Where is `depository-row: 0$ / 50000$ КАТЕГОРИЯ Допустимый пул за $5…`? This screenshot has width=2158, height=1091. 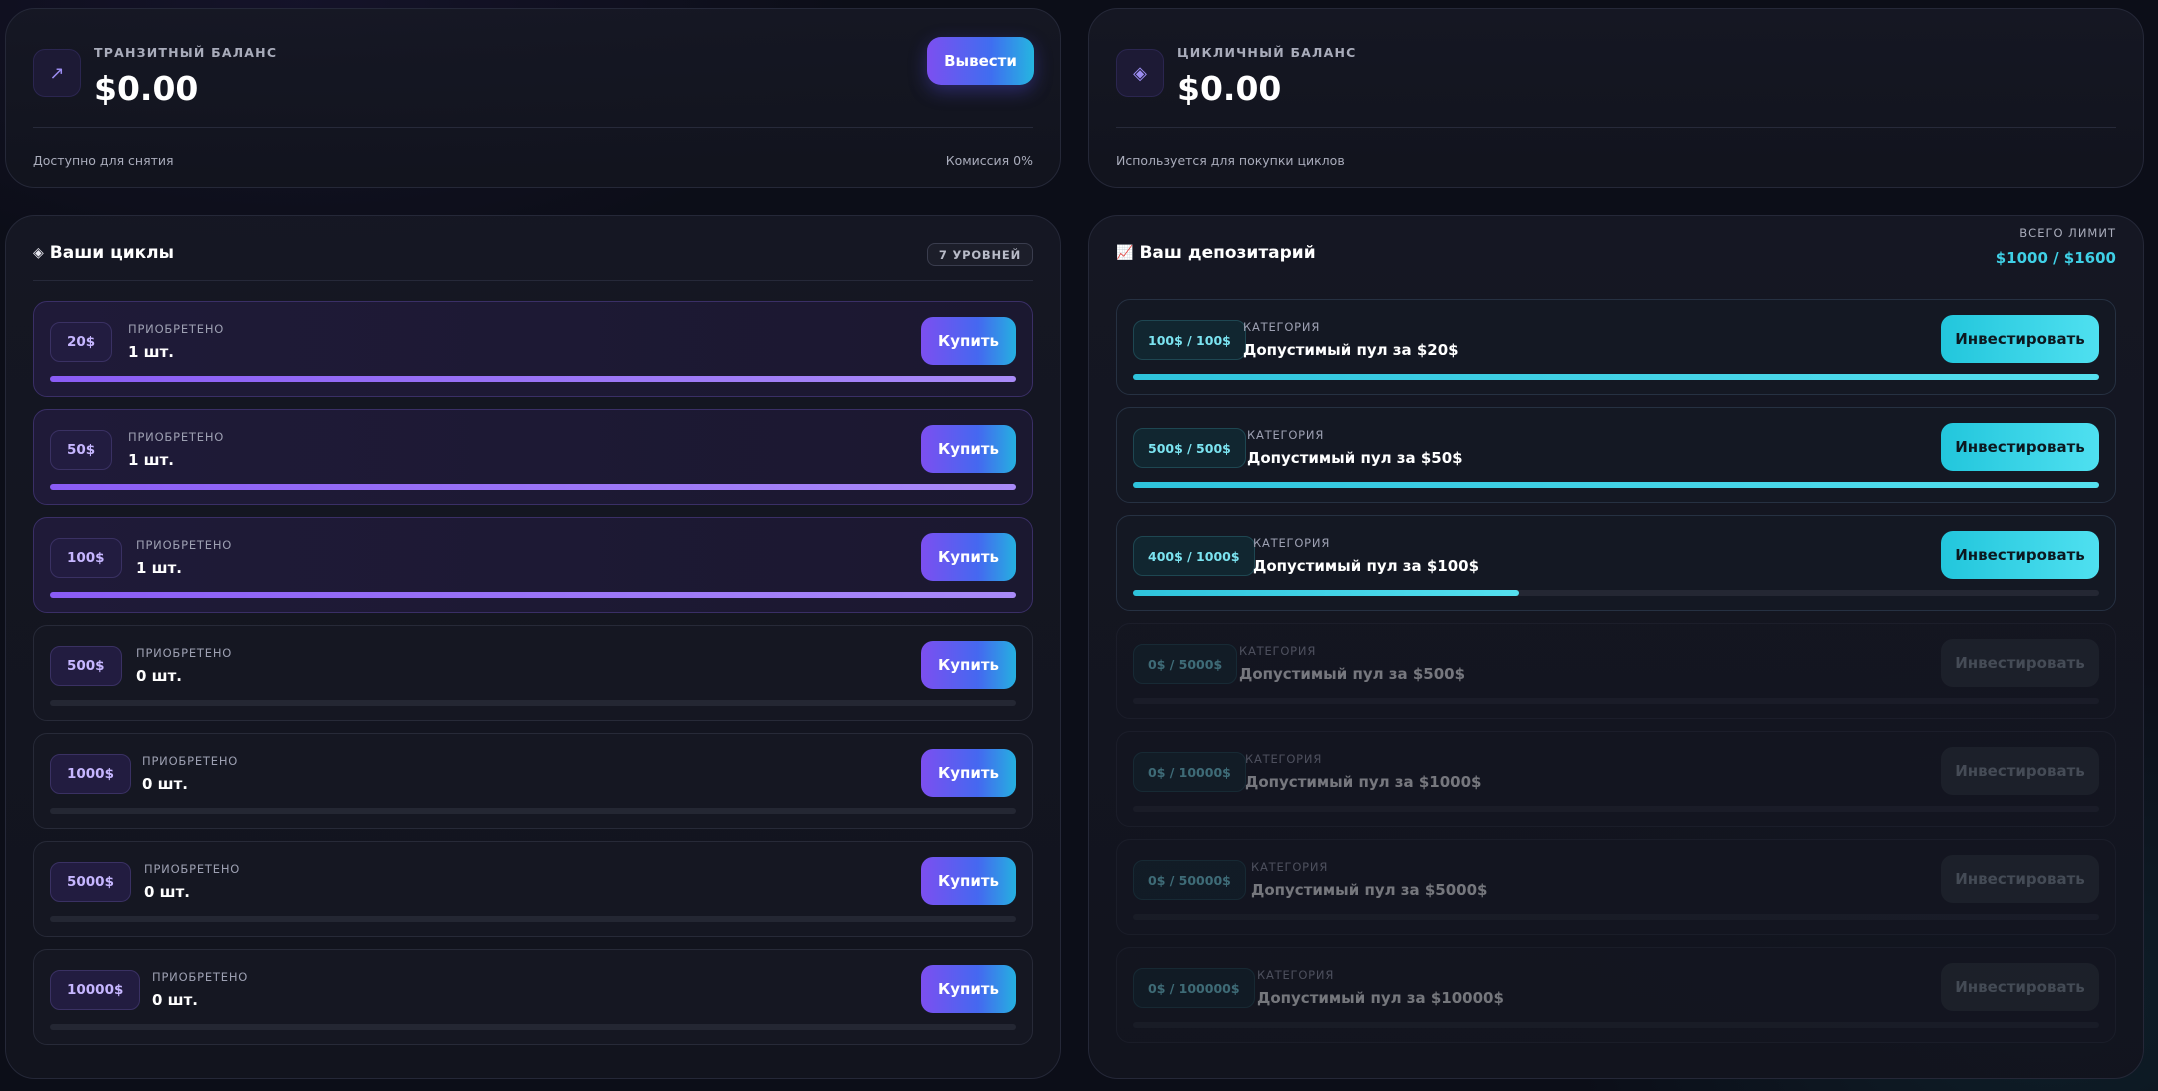 depository-row: 0$ / 50000$ КАТЕГОРИЯ Допустимый пул за $5… is located at coordinates (1616, 887).